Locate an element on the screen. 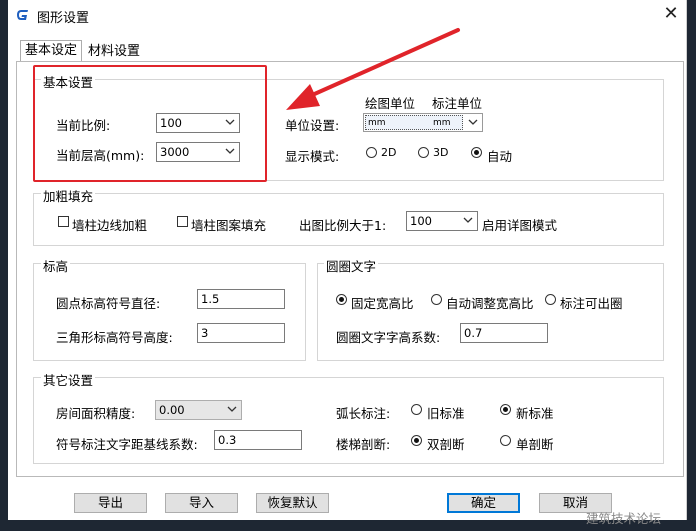 This screenshot has height=531, width=696. app-logo-icon is located at coordinates (22, 15).